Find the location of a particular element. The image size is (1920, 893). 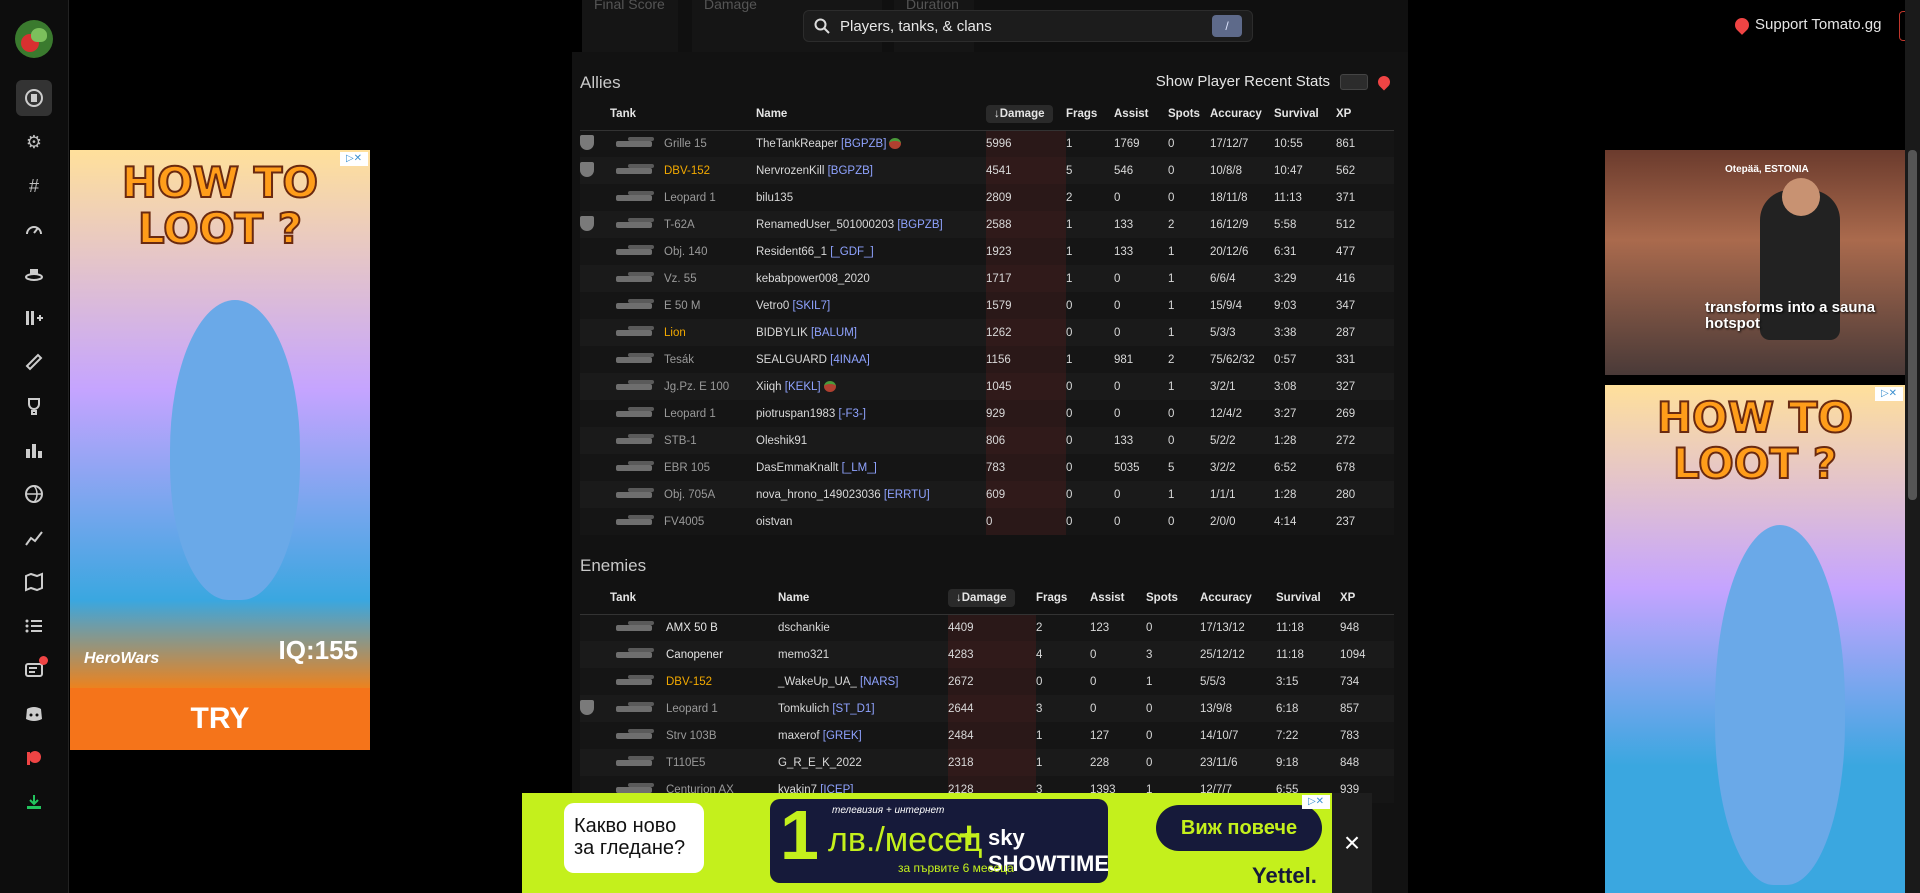

ad-try-button: TRY is located at coordinates (220, 719).